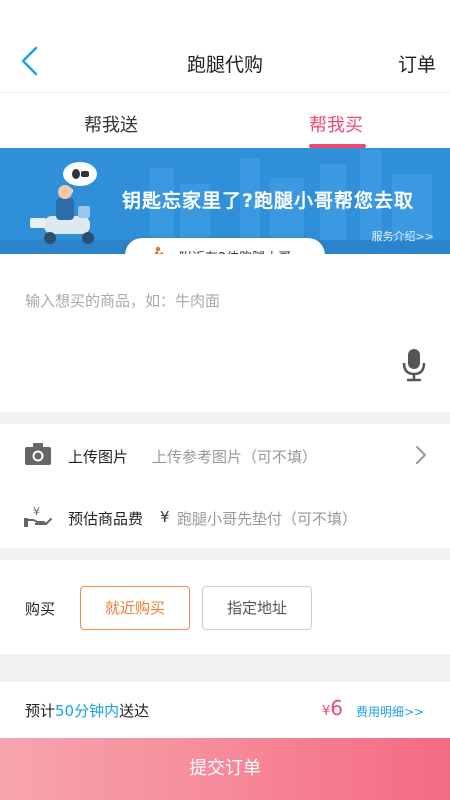 This screenshot has height=800, width=450. What do you see at coordinates (268, 201) in the screenshot?
I see `banner-headline: 钥匙忘家里了?跑腿小哥帮您去取` at bounding box center [268, 201].